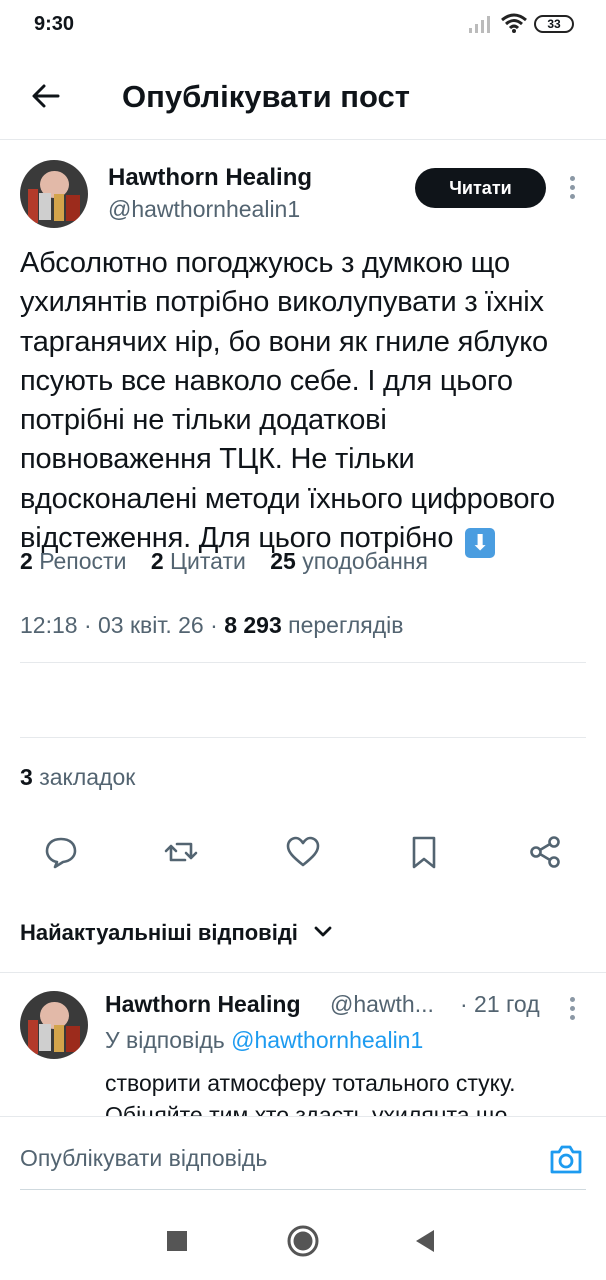 Image resolution: width=606 pixels, height=1280 pixels. I want to click on views-label: переглядів, so click(346, 625).